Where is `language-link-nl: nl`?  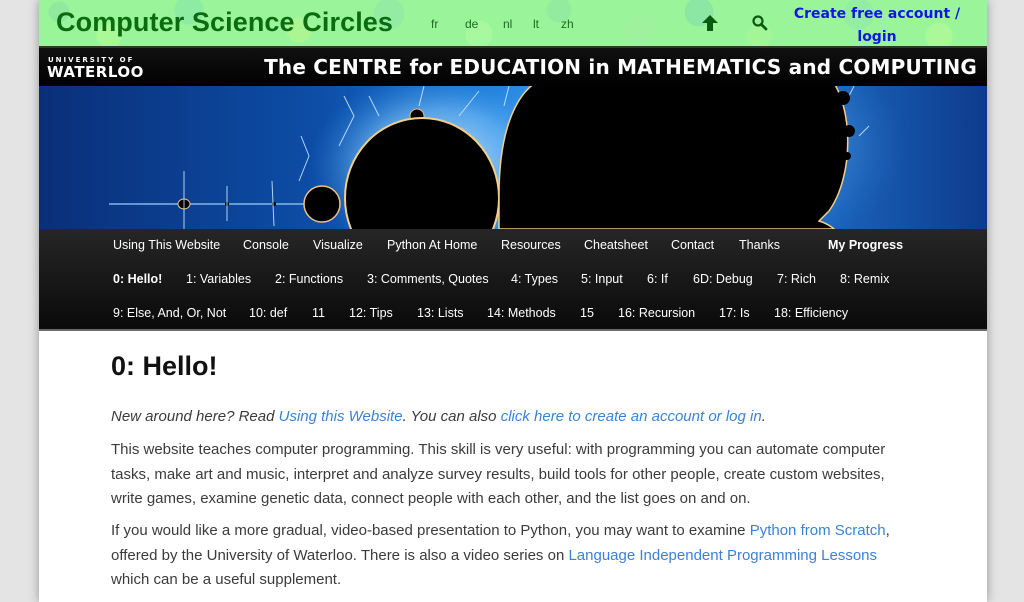
language-link-nl: nl is located at coordinates (507, 24).